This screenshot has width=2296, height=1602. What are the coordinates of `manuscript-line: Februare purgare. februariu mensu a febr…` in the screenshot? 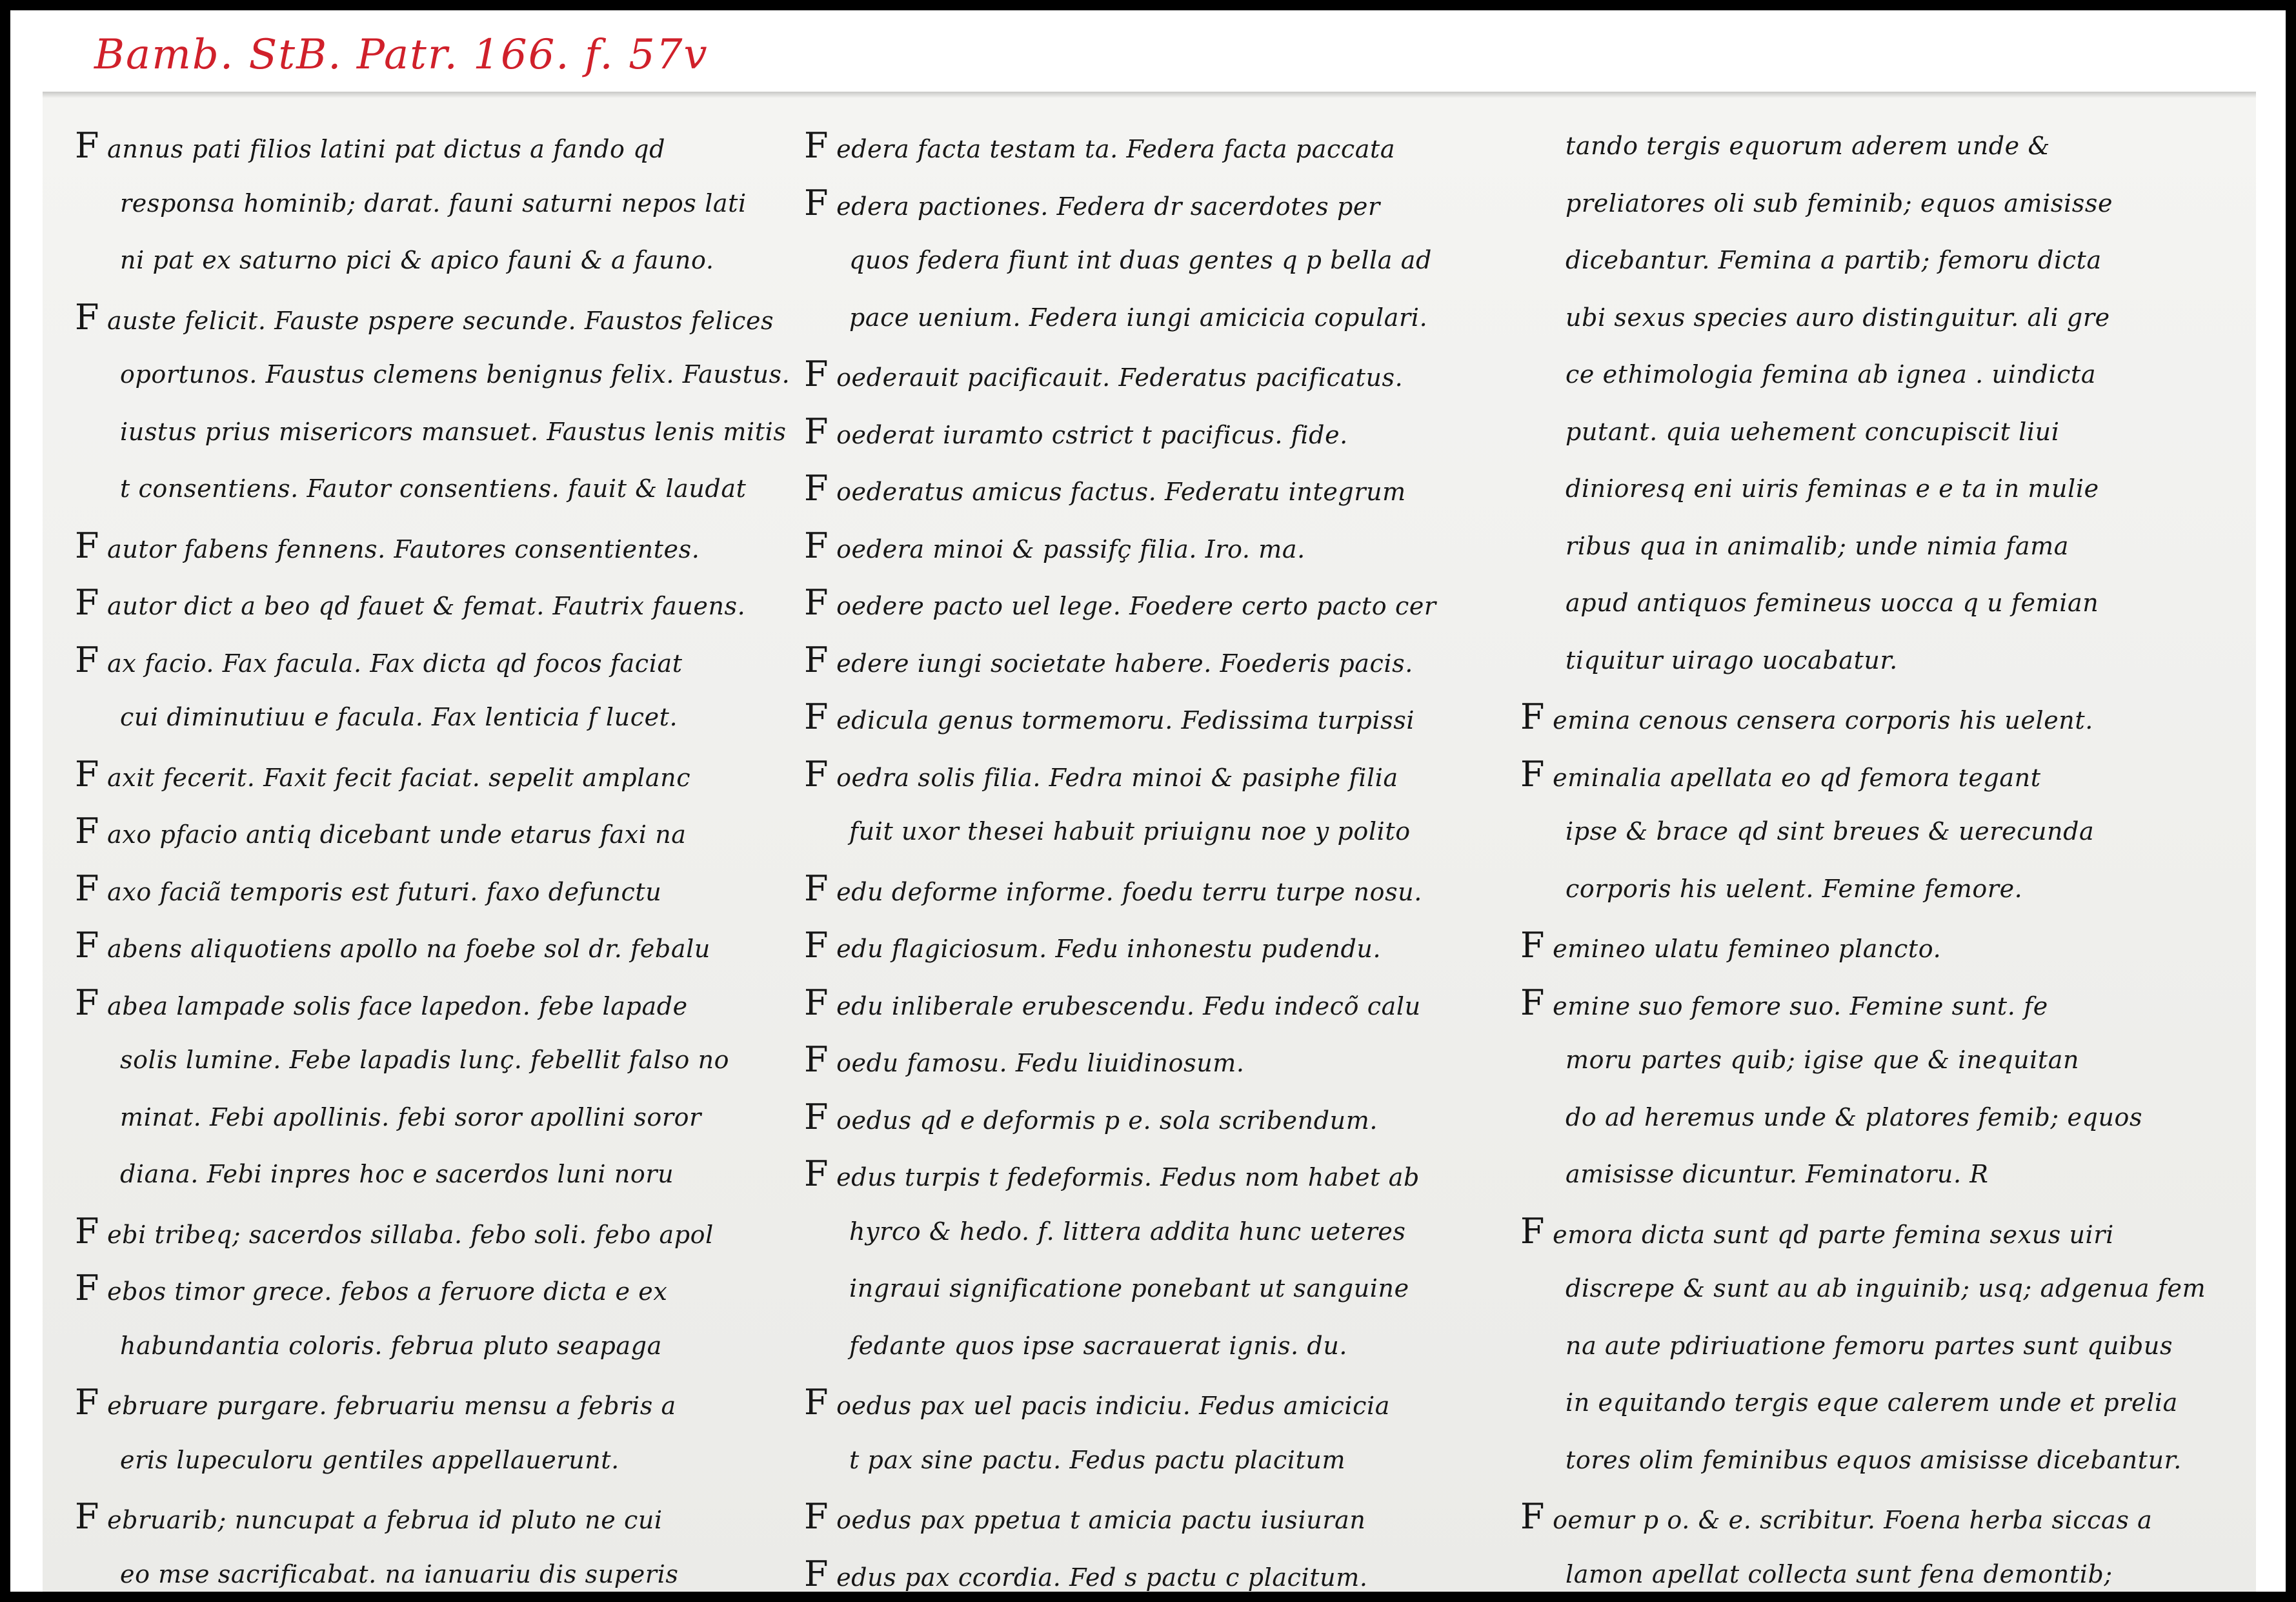 It's located at (436, 1403).